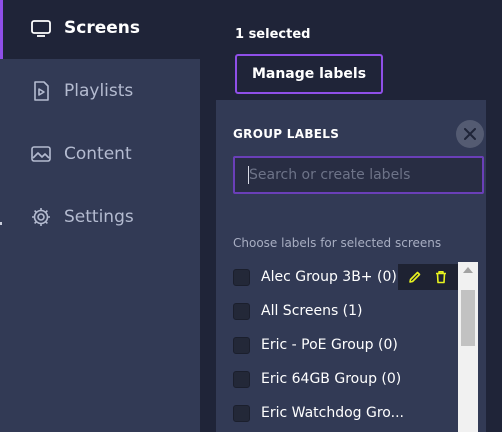  What do you see at coordinates (312, 311) in the screenshot?
I see `label-name: All Screens (1)` at bounding box center [312, 311].